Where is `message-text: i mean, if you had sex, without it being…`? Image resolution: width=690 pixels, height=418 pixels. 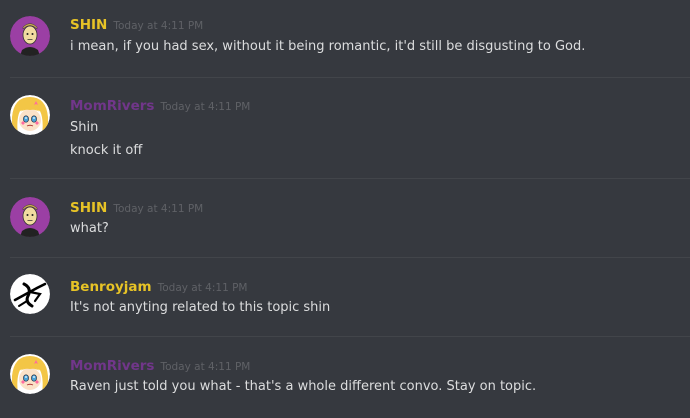 message-text: i mean, if you had sex, without it being… is located at coordinates (328, 46).